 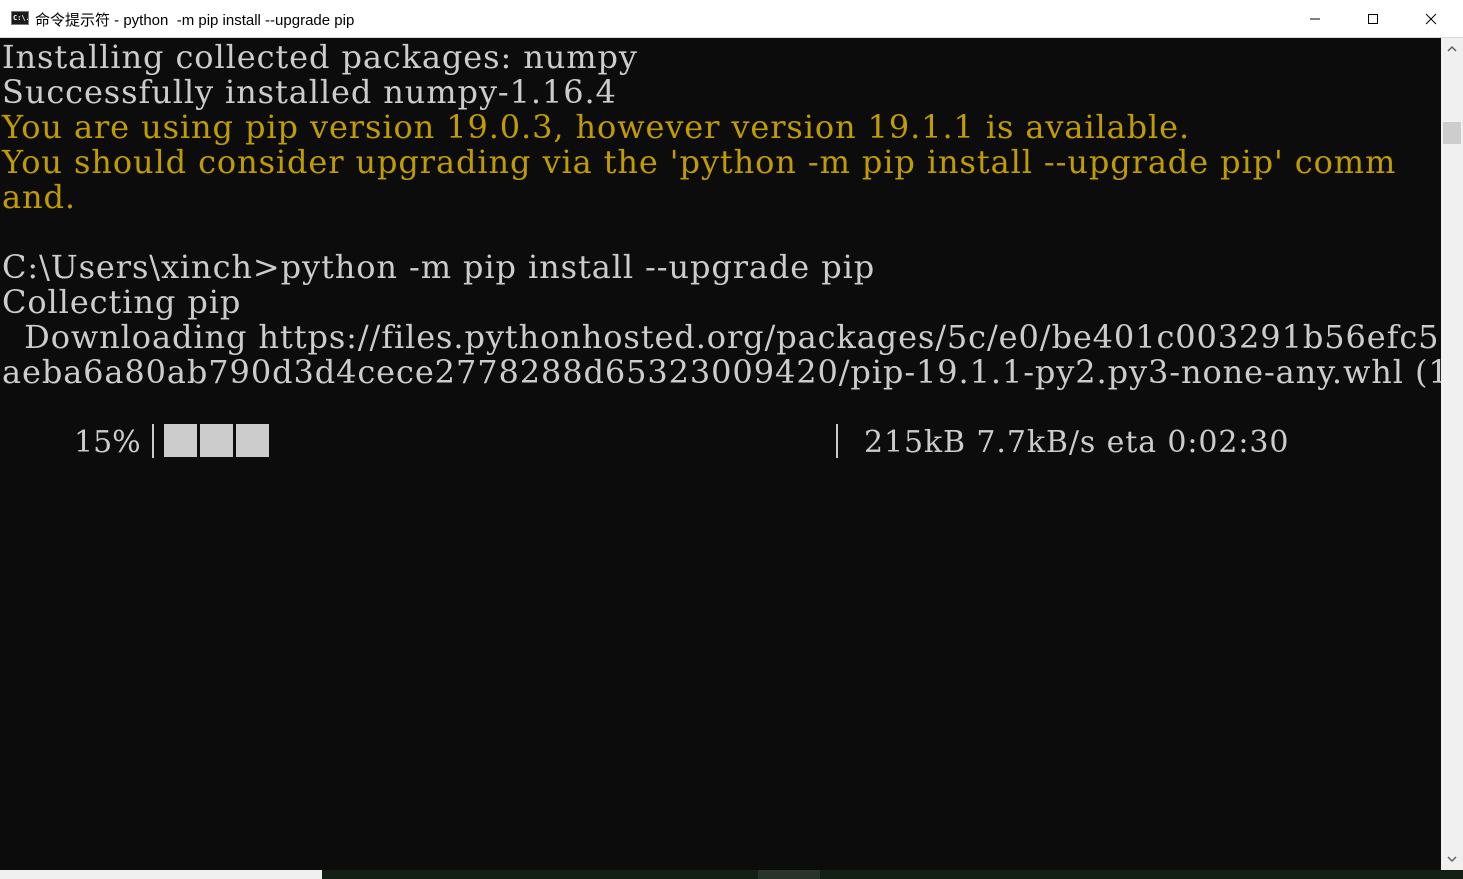 I want to click on scroll-down-button, so click(x=1452, y=859).